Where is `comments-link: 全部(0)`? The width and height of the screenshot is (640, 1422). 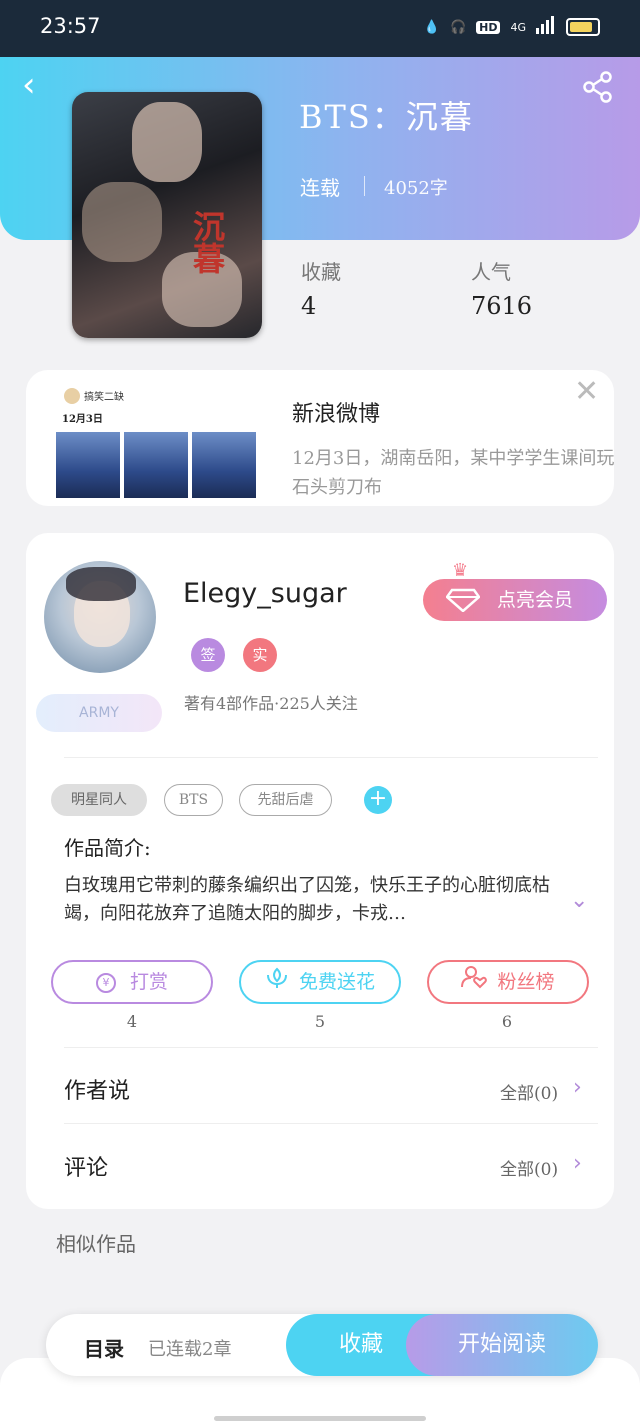
comments-link: 全部(0) is located at coordinates (529, 1167).